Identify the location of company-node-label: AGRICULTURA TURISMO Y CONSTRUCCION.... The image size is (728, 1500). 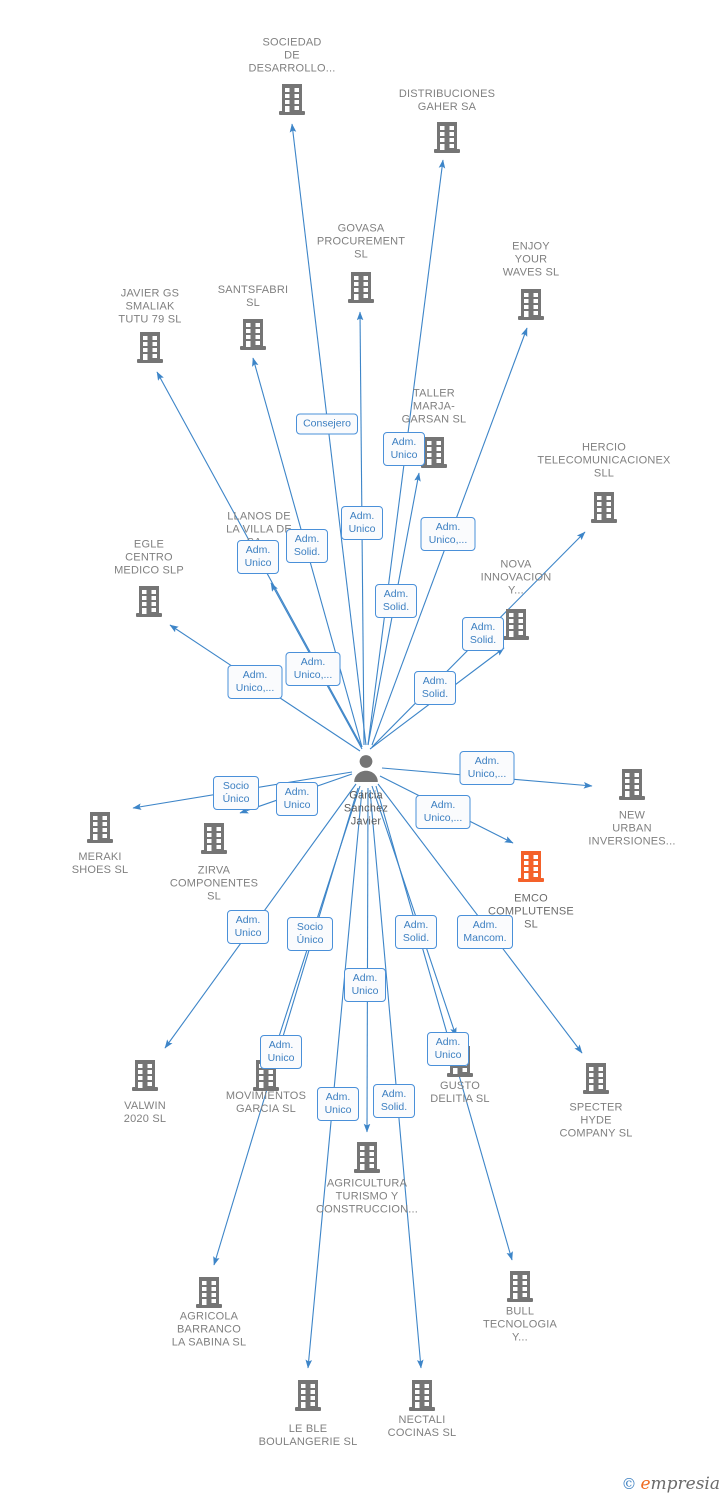
(367, 1196).